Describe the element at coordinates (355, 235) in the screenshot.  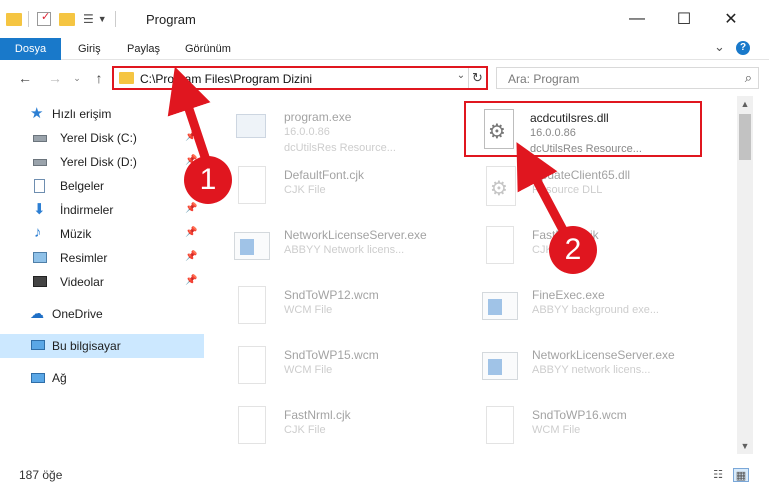
I see `file-name: NetworkLicenseServer.exe` at that location.